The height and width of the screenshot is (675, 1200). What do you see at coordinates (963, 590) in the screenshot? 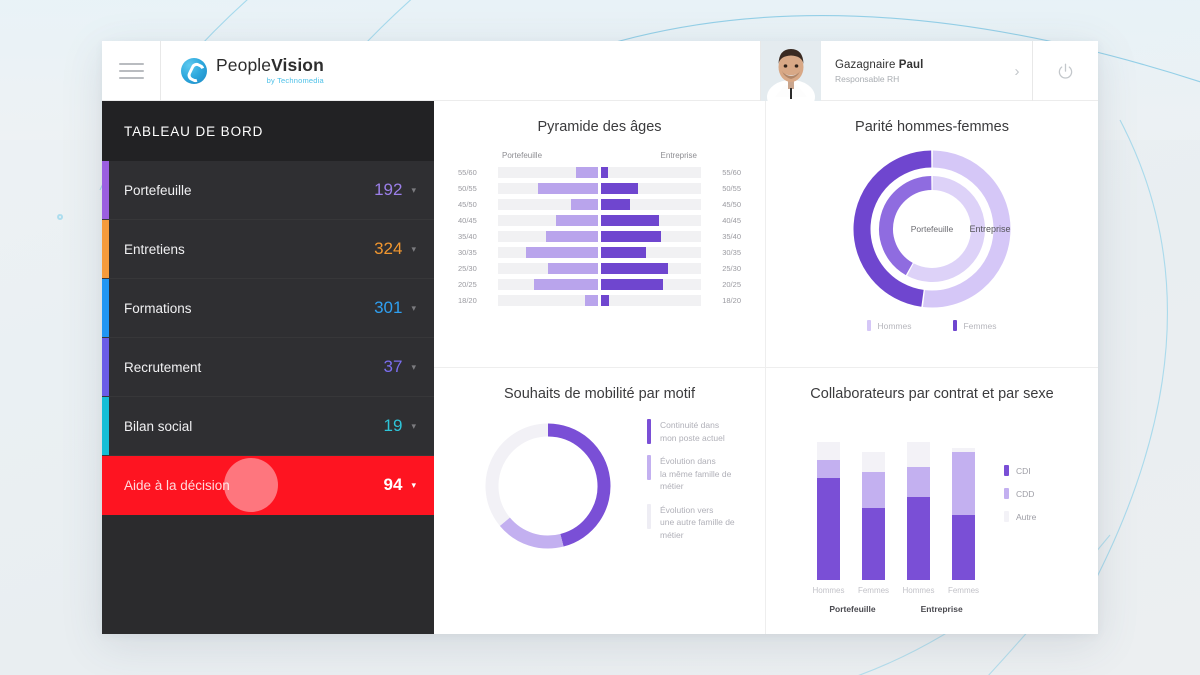
I see `stacked-bar-x-label: Femmes` at bounding box center [963, 590].